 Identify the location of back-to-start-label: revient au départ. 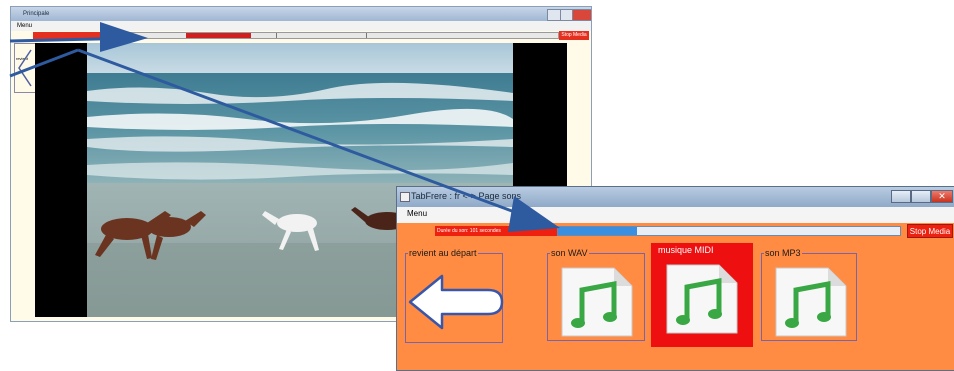
(443, 253).